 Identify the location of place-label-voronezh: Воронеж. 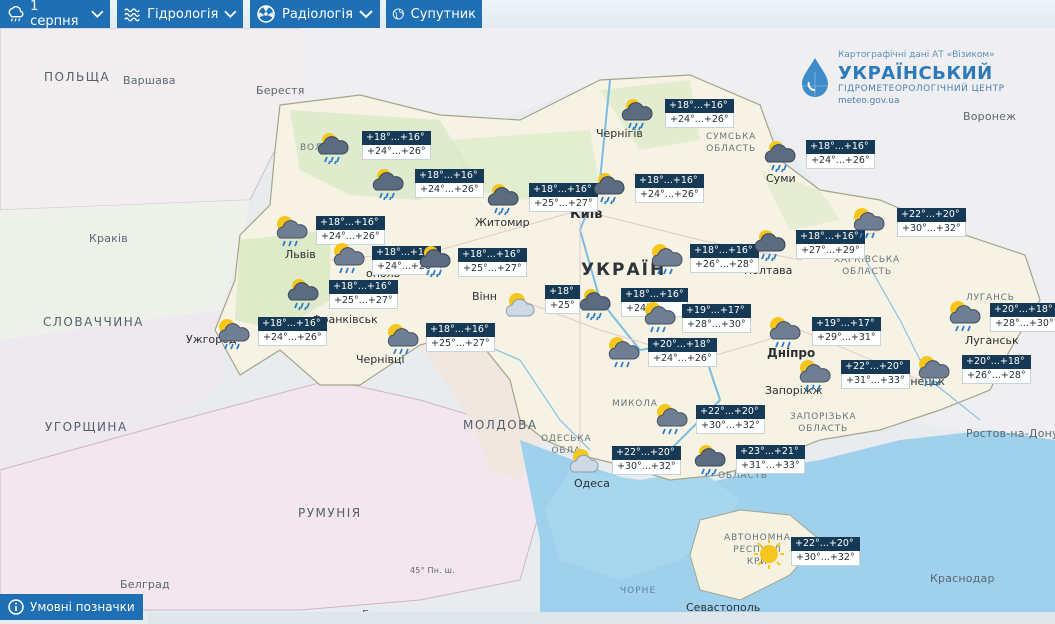
(990, 116).